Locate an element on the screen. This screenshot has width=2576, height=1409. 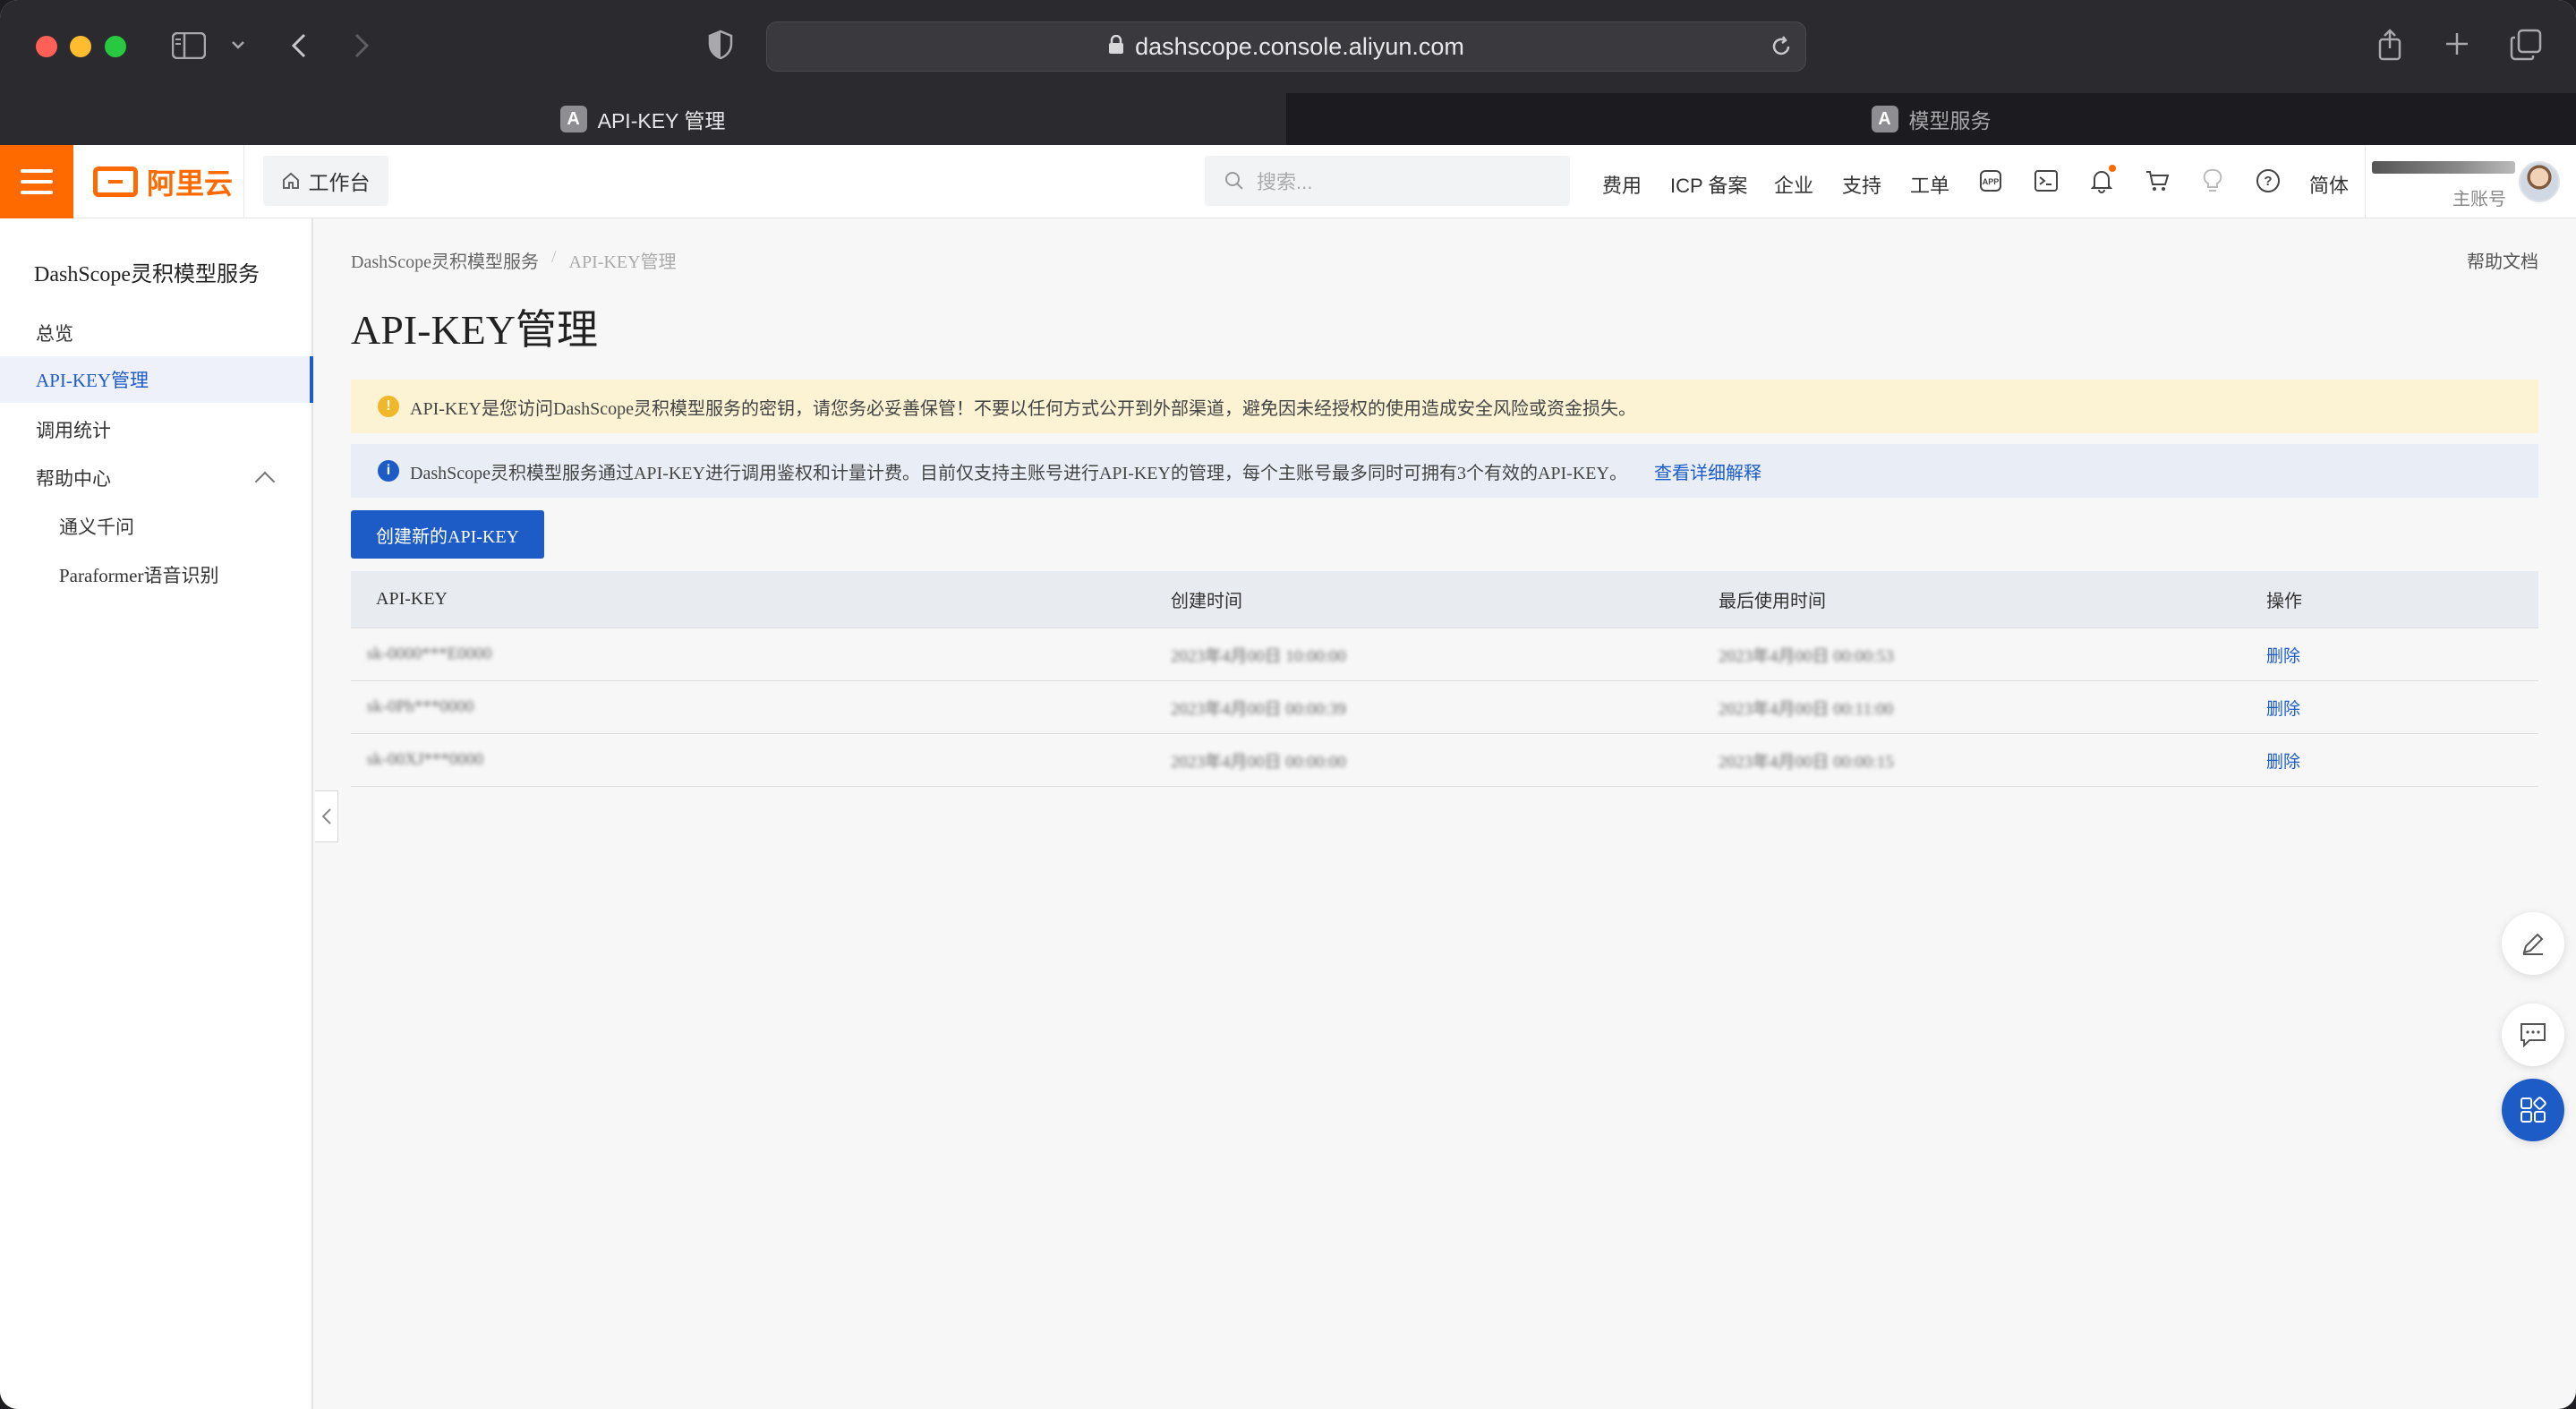
share-icon is located at coordinates (2390, 45).